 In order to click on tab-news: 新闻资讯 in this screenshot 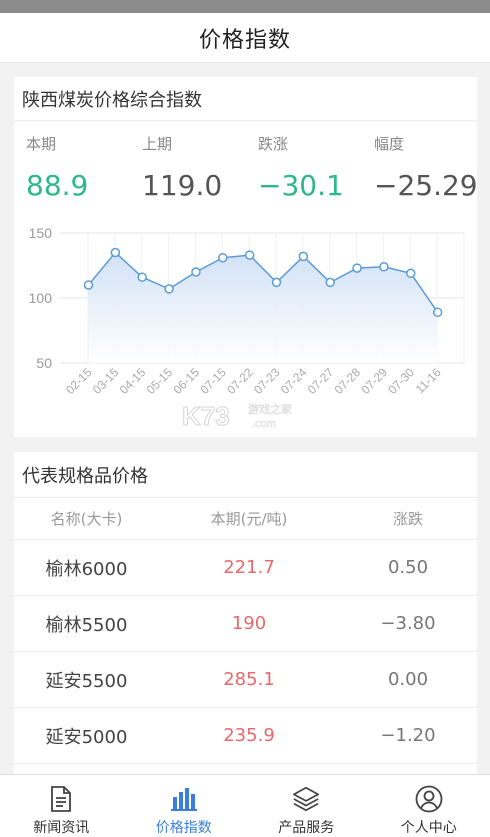, I will do `click(61, 806)`.